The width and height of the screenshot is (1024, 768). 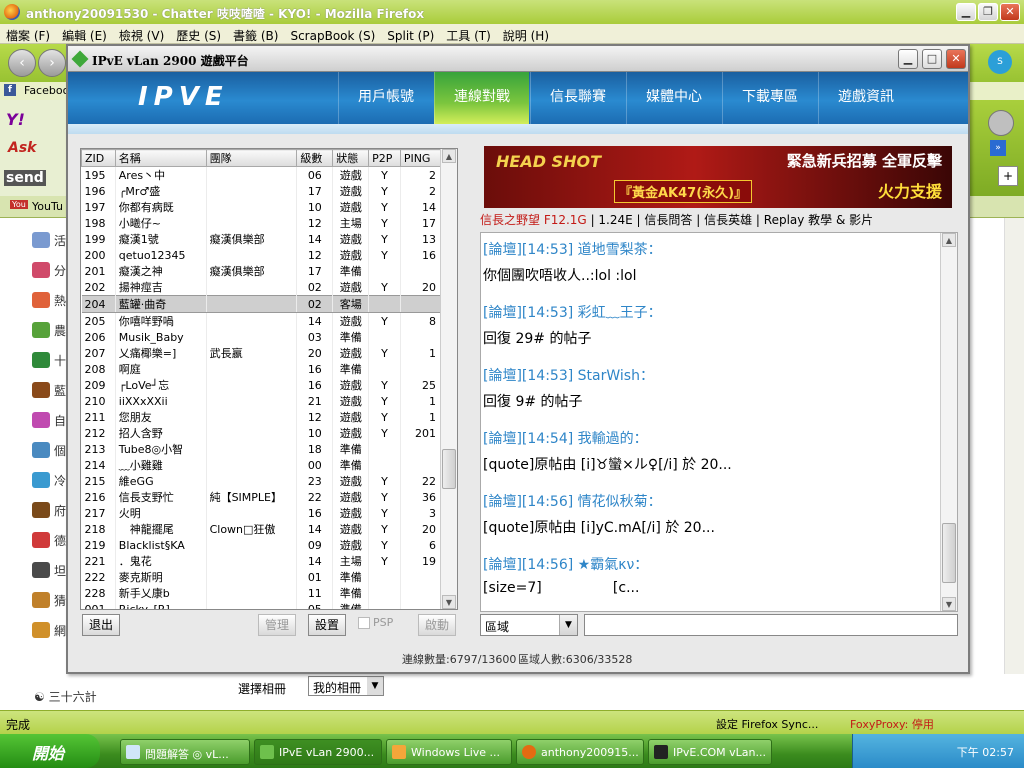 I want to click on page-sidebar-item: 冷, so click(x=48, y=481).